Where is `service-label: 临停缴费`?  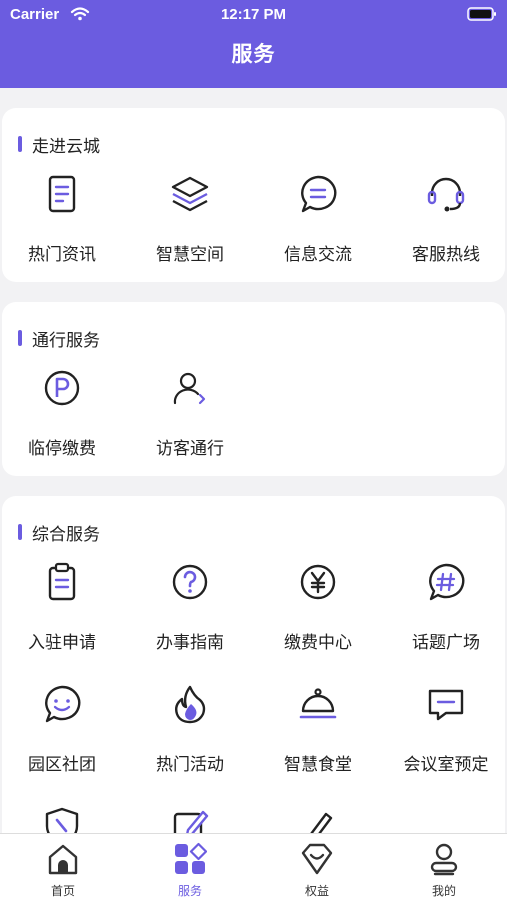 service-label: 临停缴费 is located at coordinates (62, 449).